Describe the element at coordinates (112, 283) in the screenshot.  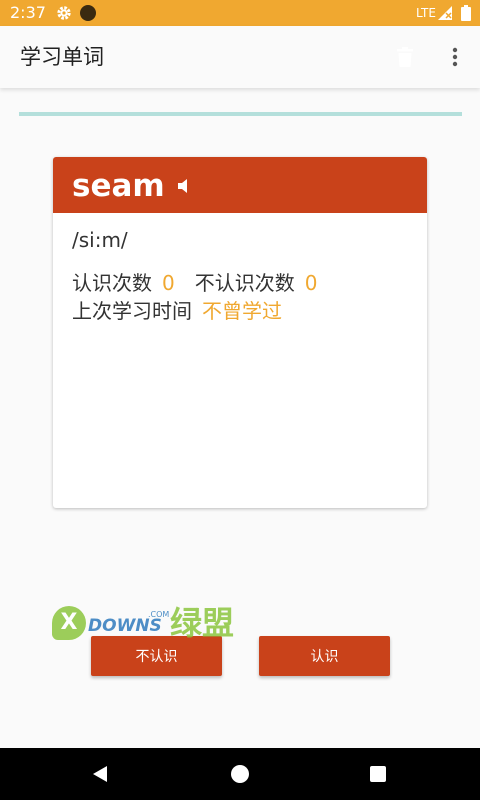
I see `known-count-label: 认识次数` at that location.